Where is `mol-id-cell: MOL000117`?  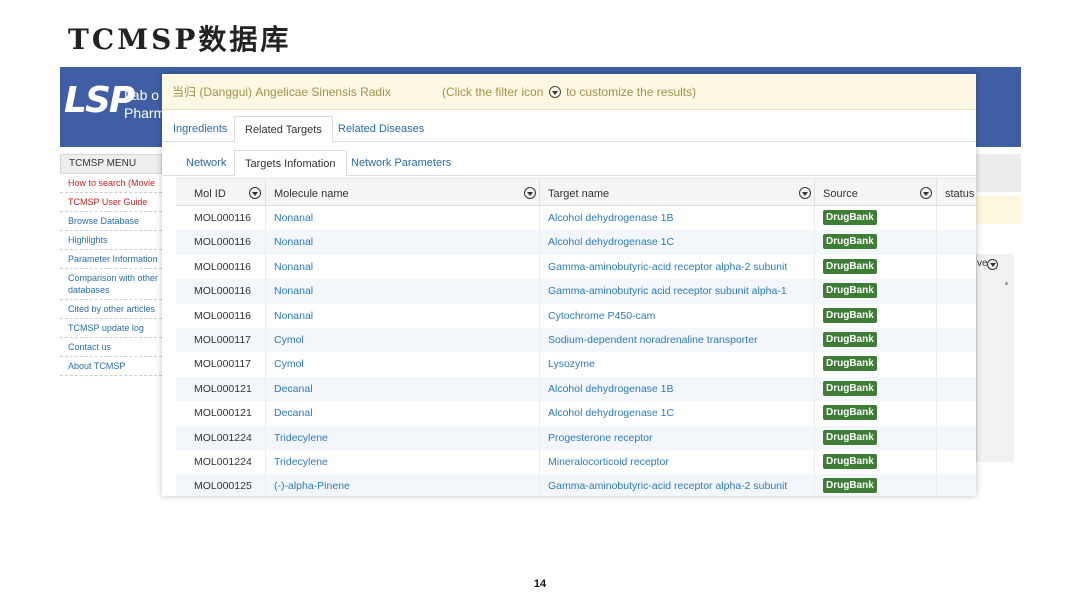
mol-id-cell: MOL000117 is located at coordinates (226, 340).